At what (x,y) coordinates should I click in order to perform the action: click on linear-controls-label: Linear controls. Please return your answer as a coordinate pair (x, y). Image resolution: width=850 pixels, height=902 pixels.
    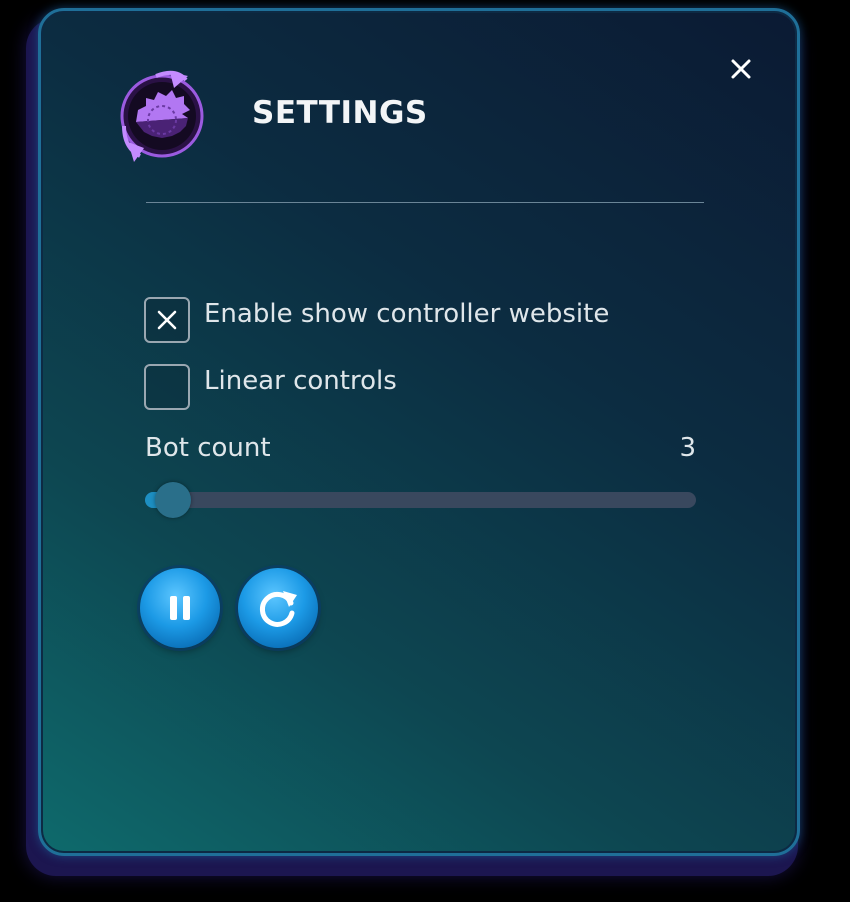
    Looking at the image, I should click on (300, 381).